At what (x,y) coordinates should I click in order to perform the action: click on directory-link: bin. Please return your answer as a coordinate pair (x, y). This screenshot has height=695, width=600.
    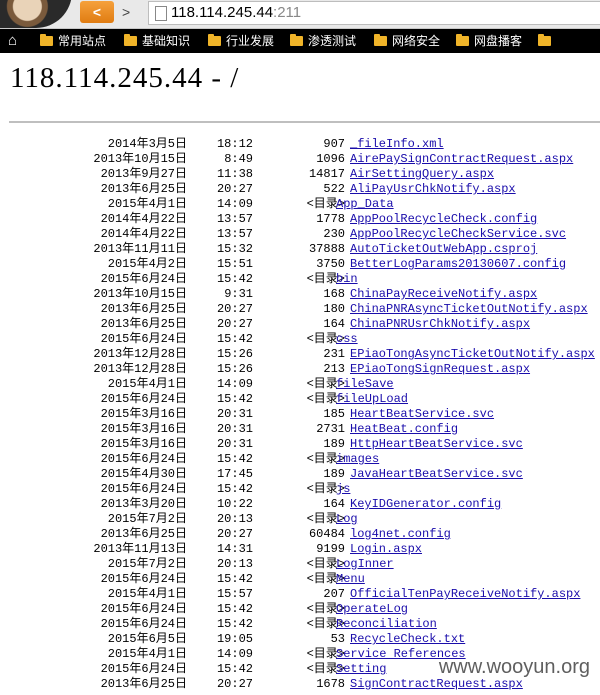
    Looking at the image, I should click on (347, 279).